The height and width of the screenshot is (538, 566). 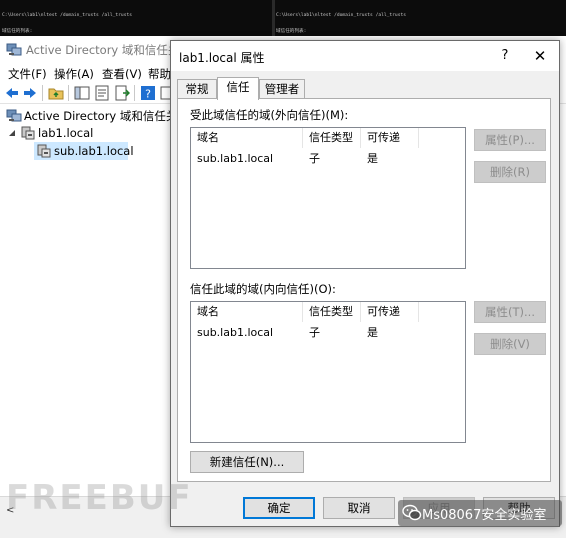 What do you see at coordinates (159, 74) in the screenshot?
I see `menu-help: 帮助` at bounding box center [159, 74].